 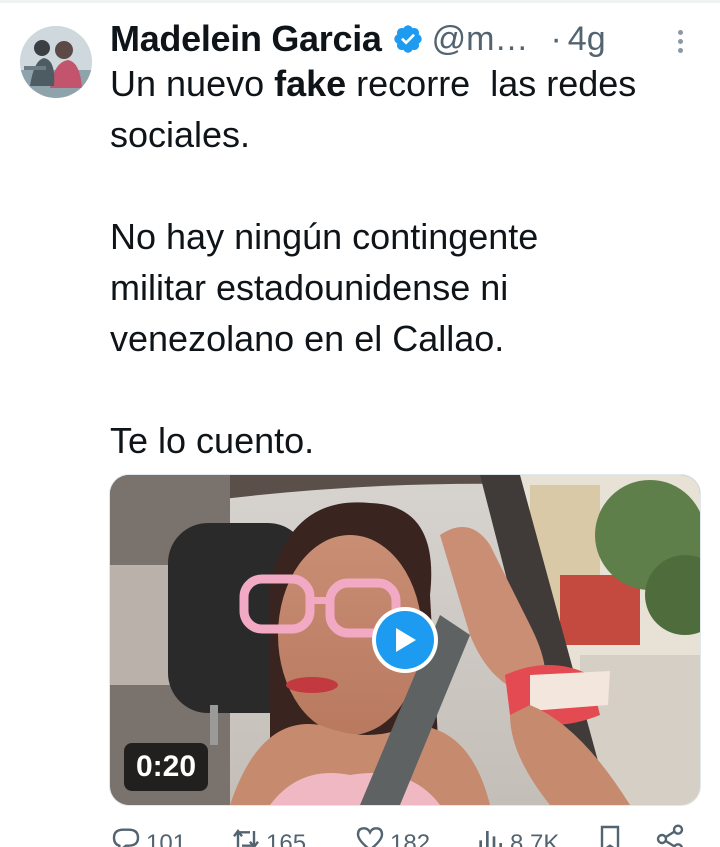 What do you see at coordinates (246, 838) in the screenshot?
I see `retweet-icon` at bounding box center [246, 838].